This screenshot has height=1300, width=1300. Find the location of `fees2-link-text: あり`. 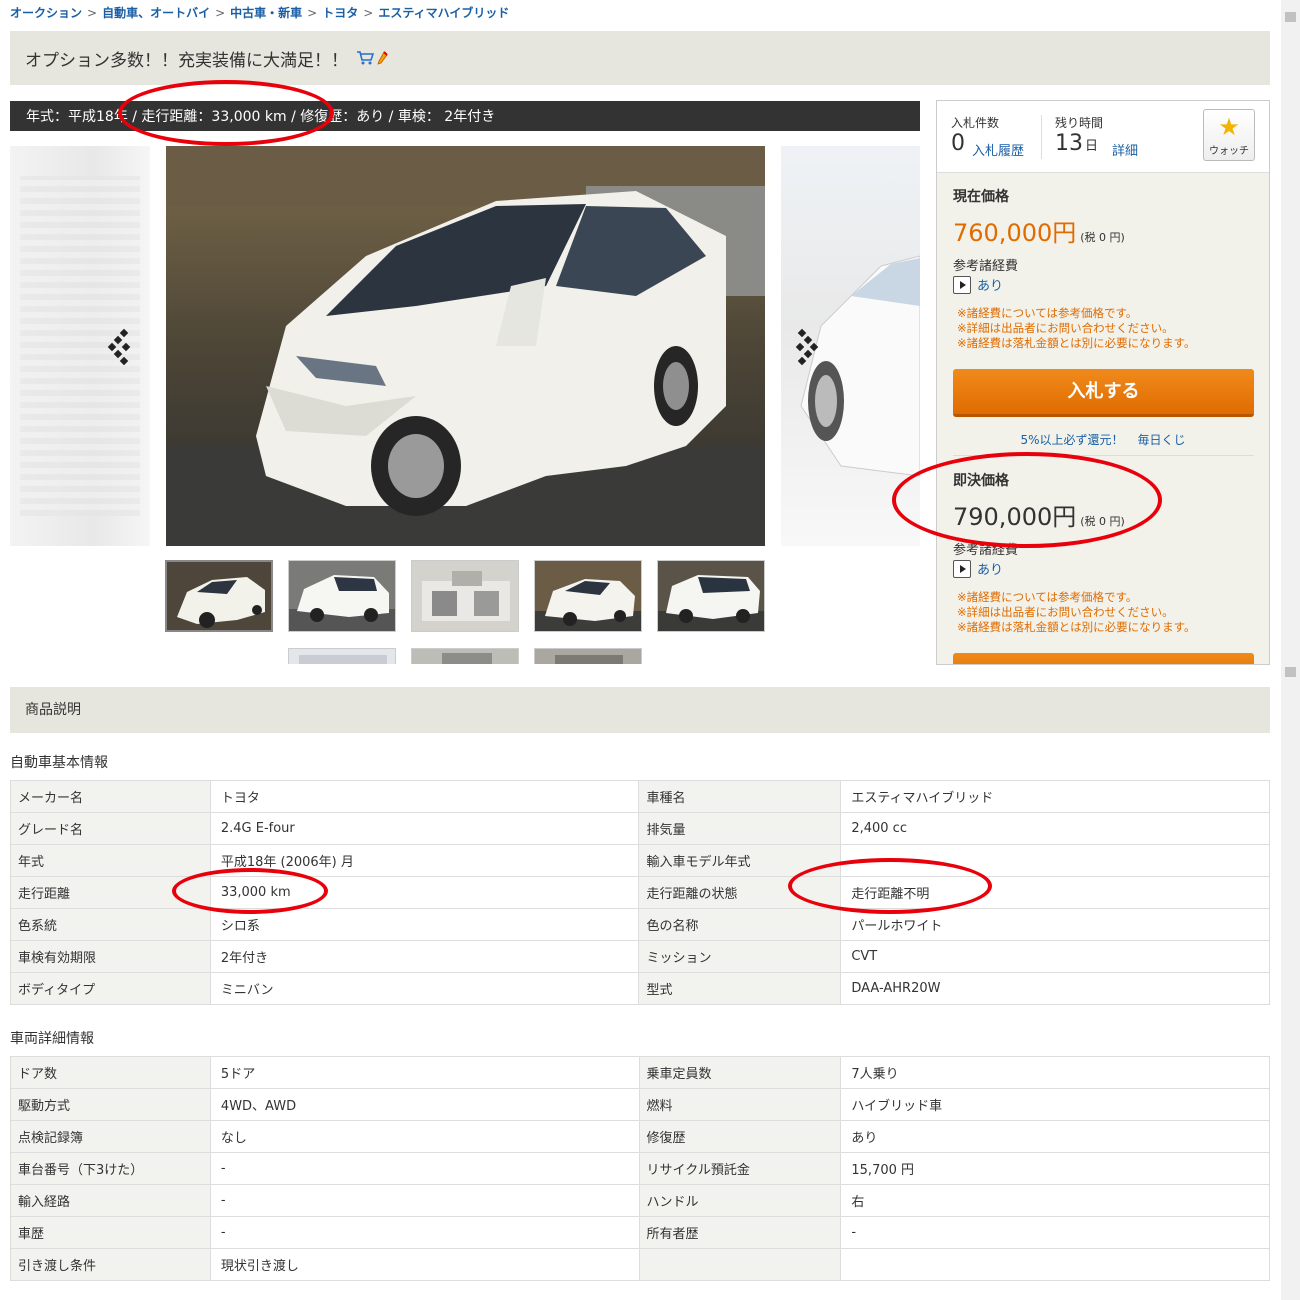

fees2-link-text: あり is located at coordinates (990, 570).